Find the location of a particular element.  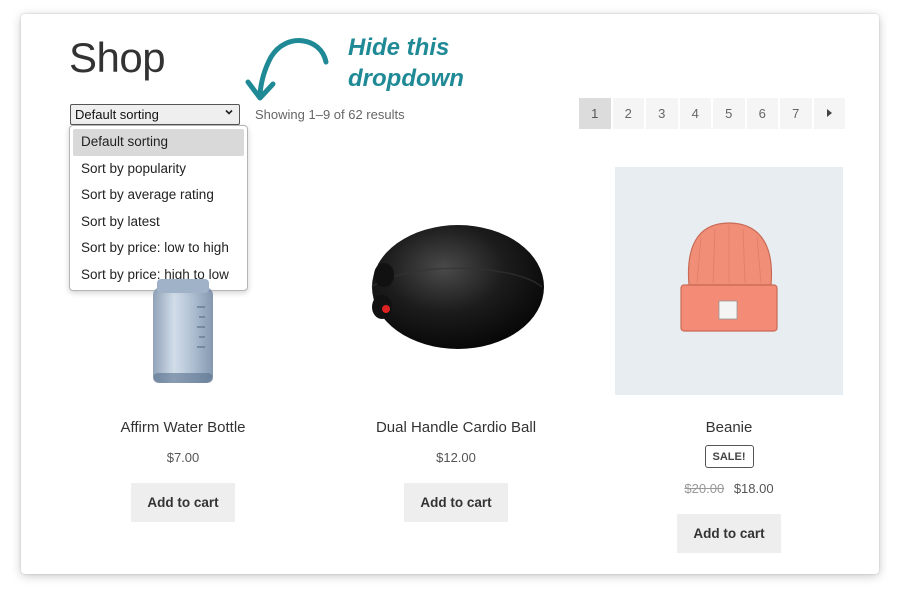

product-price: $20.00 $18.00 is located at coordinates (729, 488).